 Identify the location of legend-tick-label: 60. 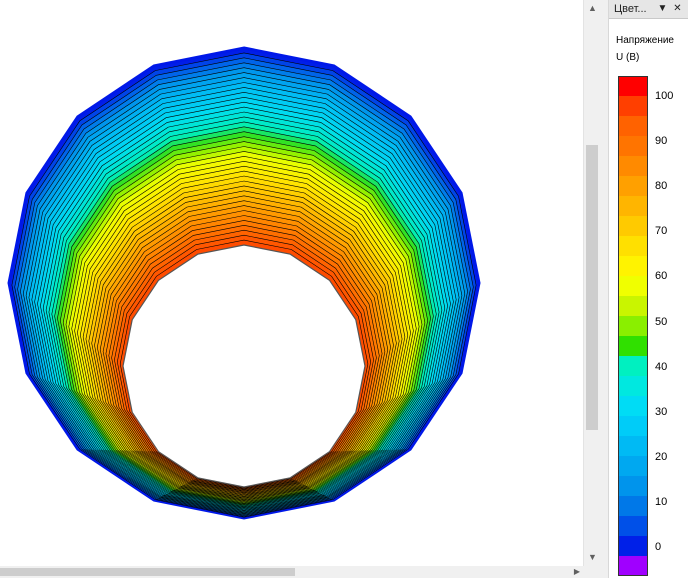
(661, 276).